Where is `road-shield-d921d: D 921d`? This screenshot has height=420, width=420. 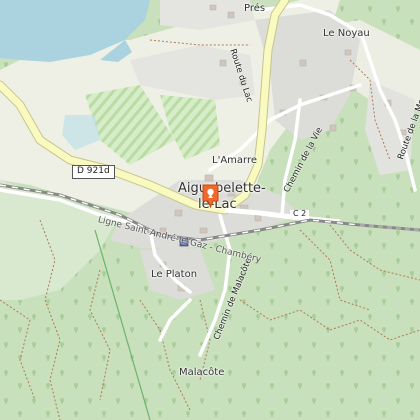
road-shield-d921d: D 921d is located at coordinates (93, 172).